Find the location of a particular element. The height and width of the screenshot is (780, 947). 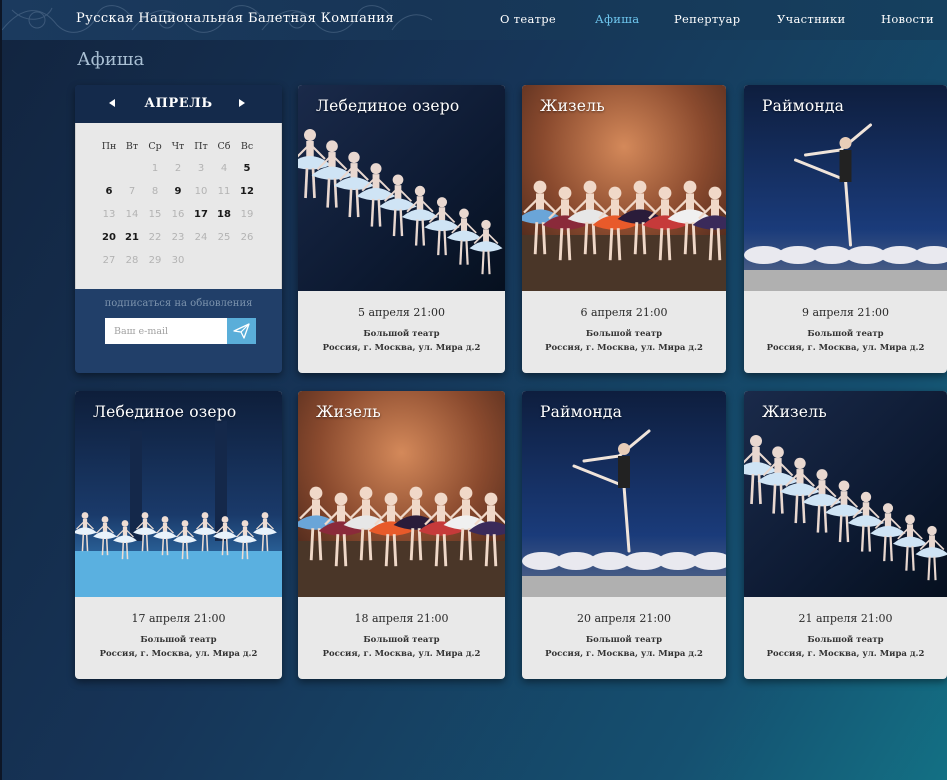

calendar-day: 9 is located at coordinates (178, 191).